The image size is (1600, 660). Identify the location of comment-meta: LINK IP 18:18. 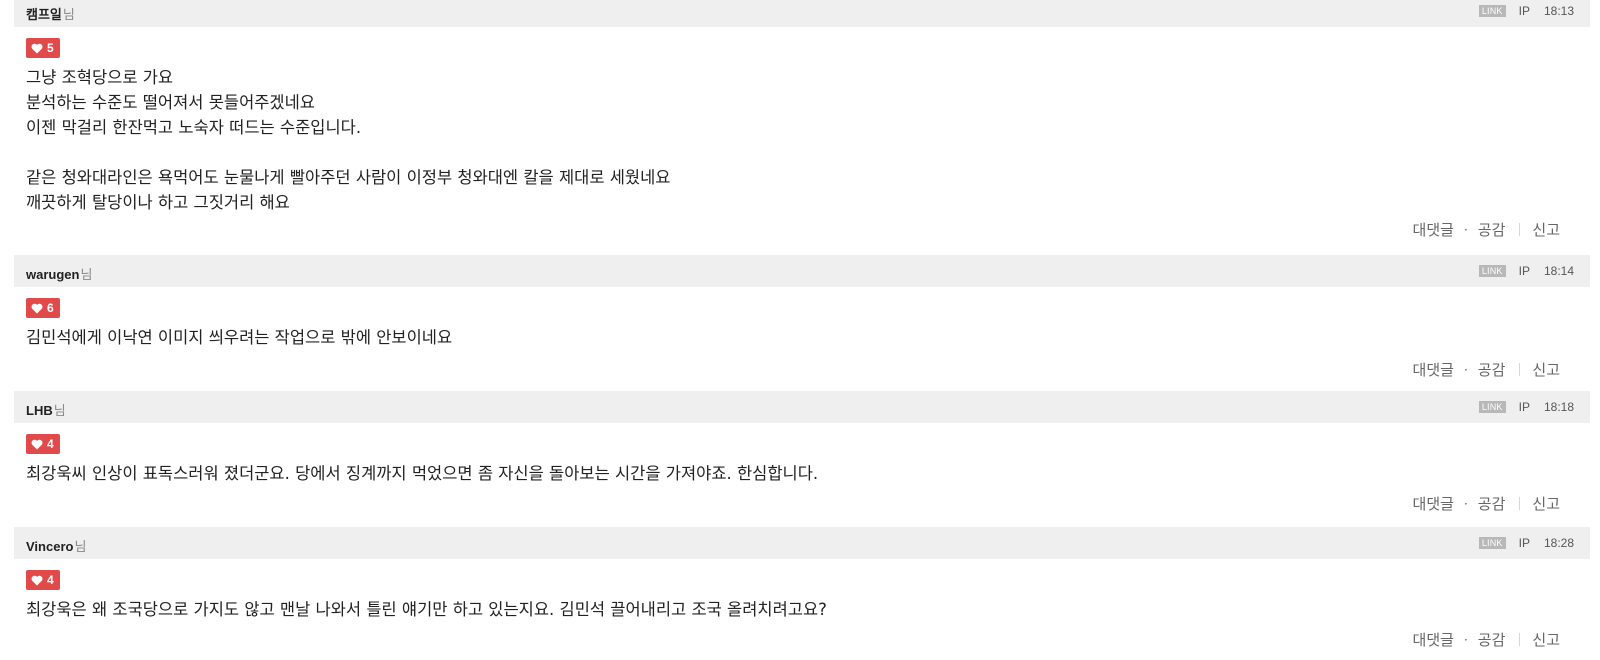
(1526, 407).